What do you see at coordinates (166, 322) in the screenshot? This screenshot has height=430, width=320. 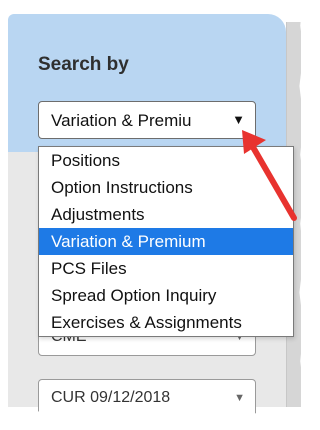 I see `dropdown-option: Exercises & Assignments` at bounding box center [166, 322].